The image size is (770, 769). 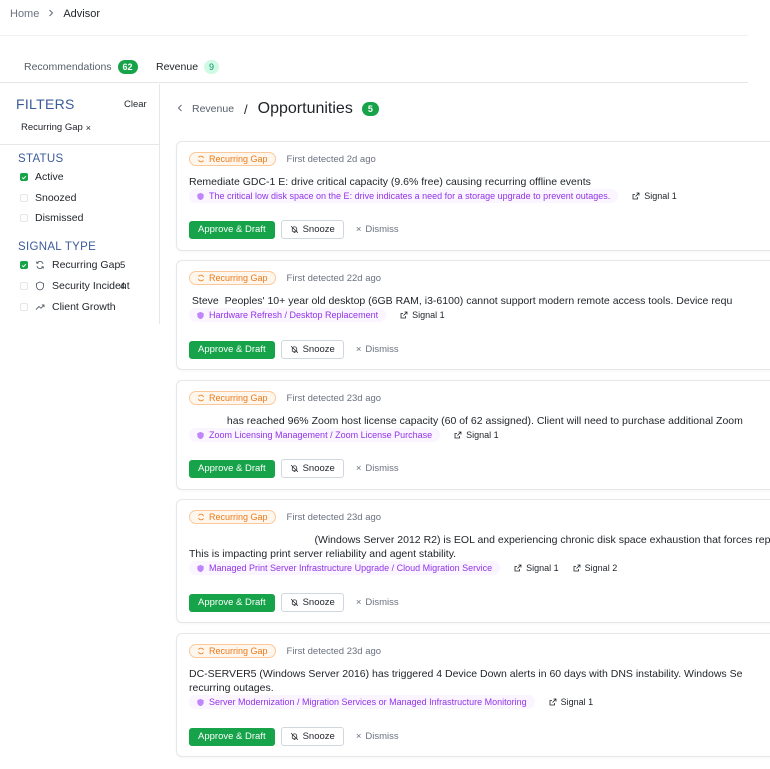 What do you see at coordinates (331, 159) in the screenshot?
I see `detected-time: First detected 2d ago` at bounding box center [331, 159].